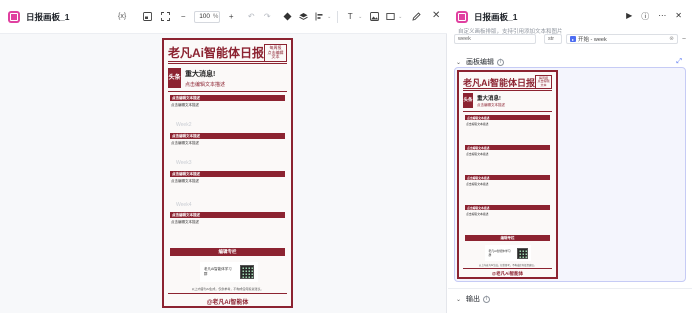  I want to click on output-section-header: ⌄ 输出 i, so click(473, 299).